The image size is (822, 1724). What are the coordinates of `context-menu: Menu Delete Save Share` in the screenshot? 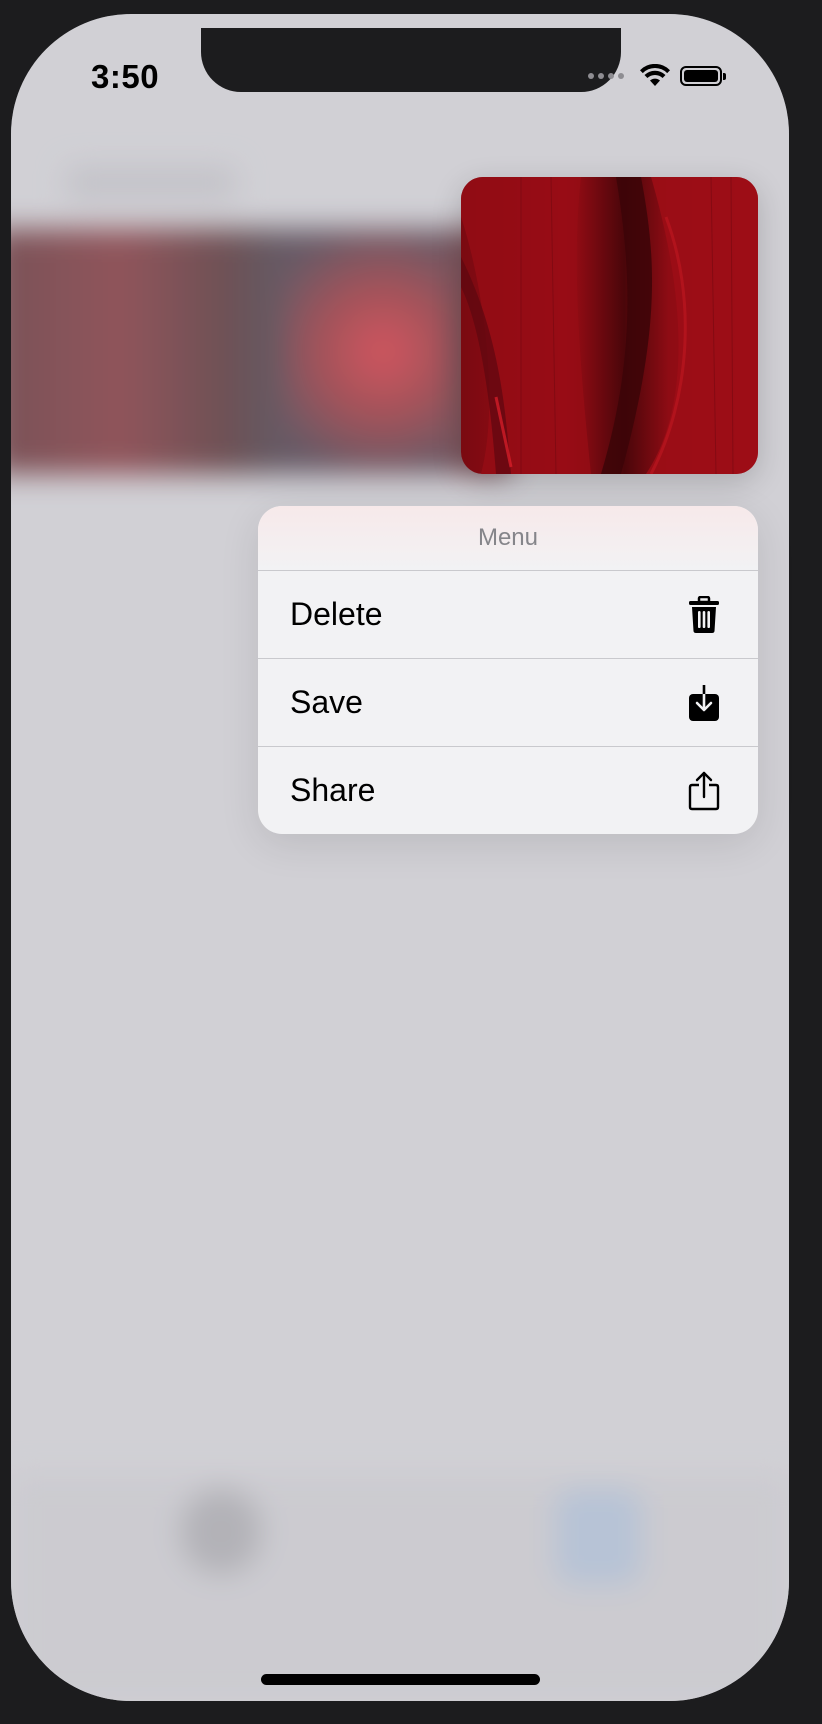 It's located at (508, 670).